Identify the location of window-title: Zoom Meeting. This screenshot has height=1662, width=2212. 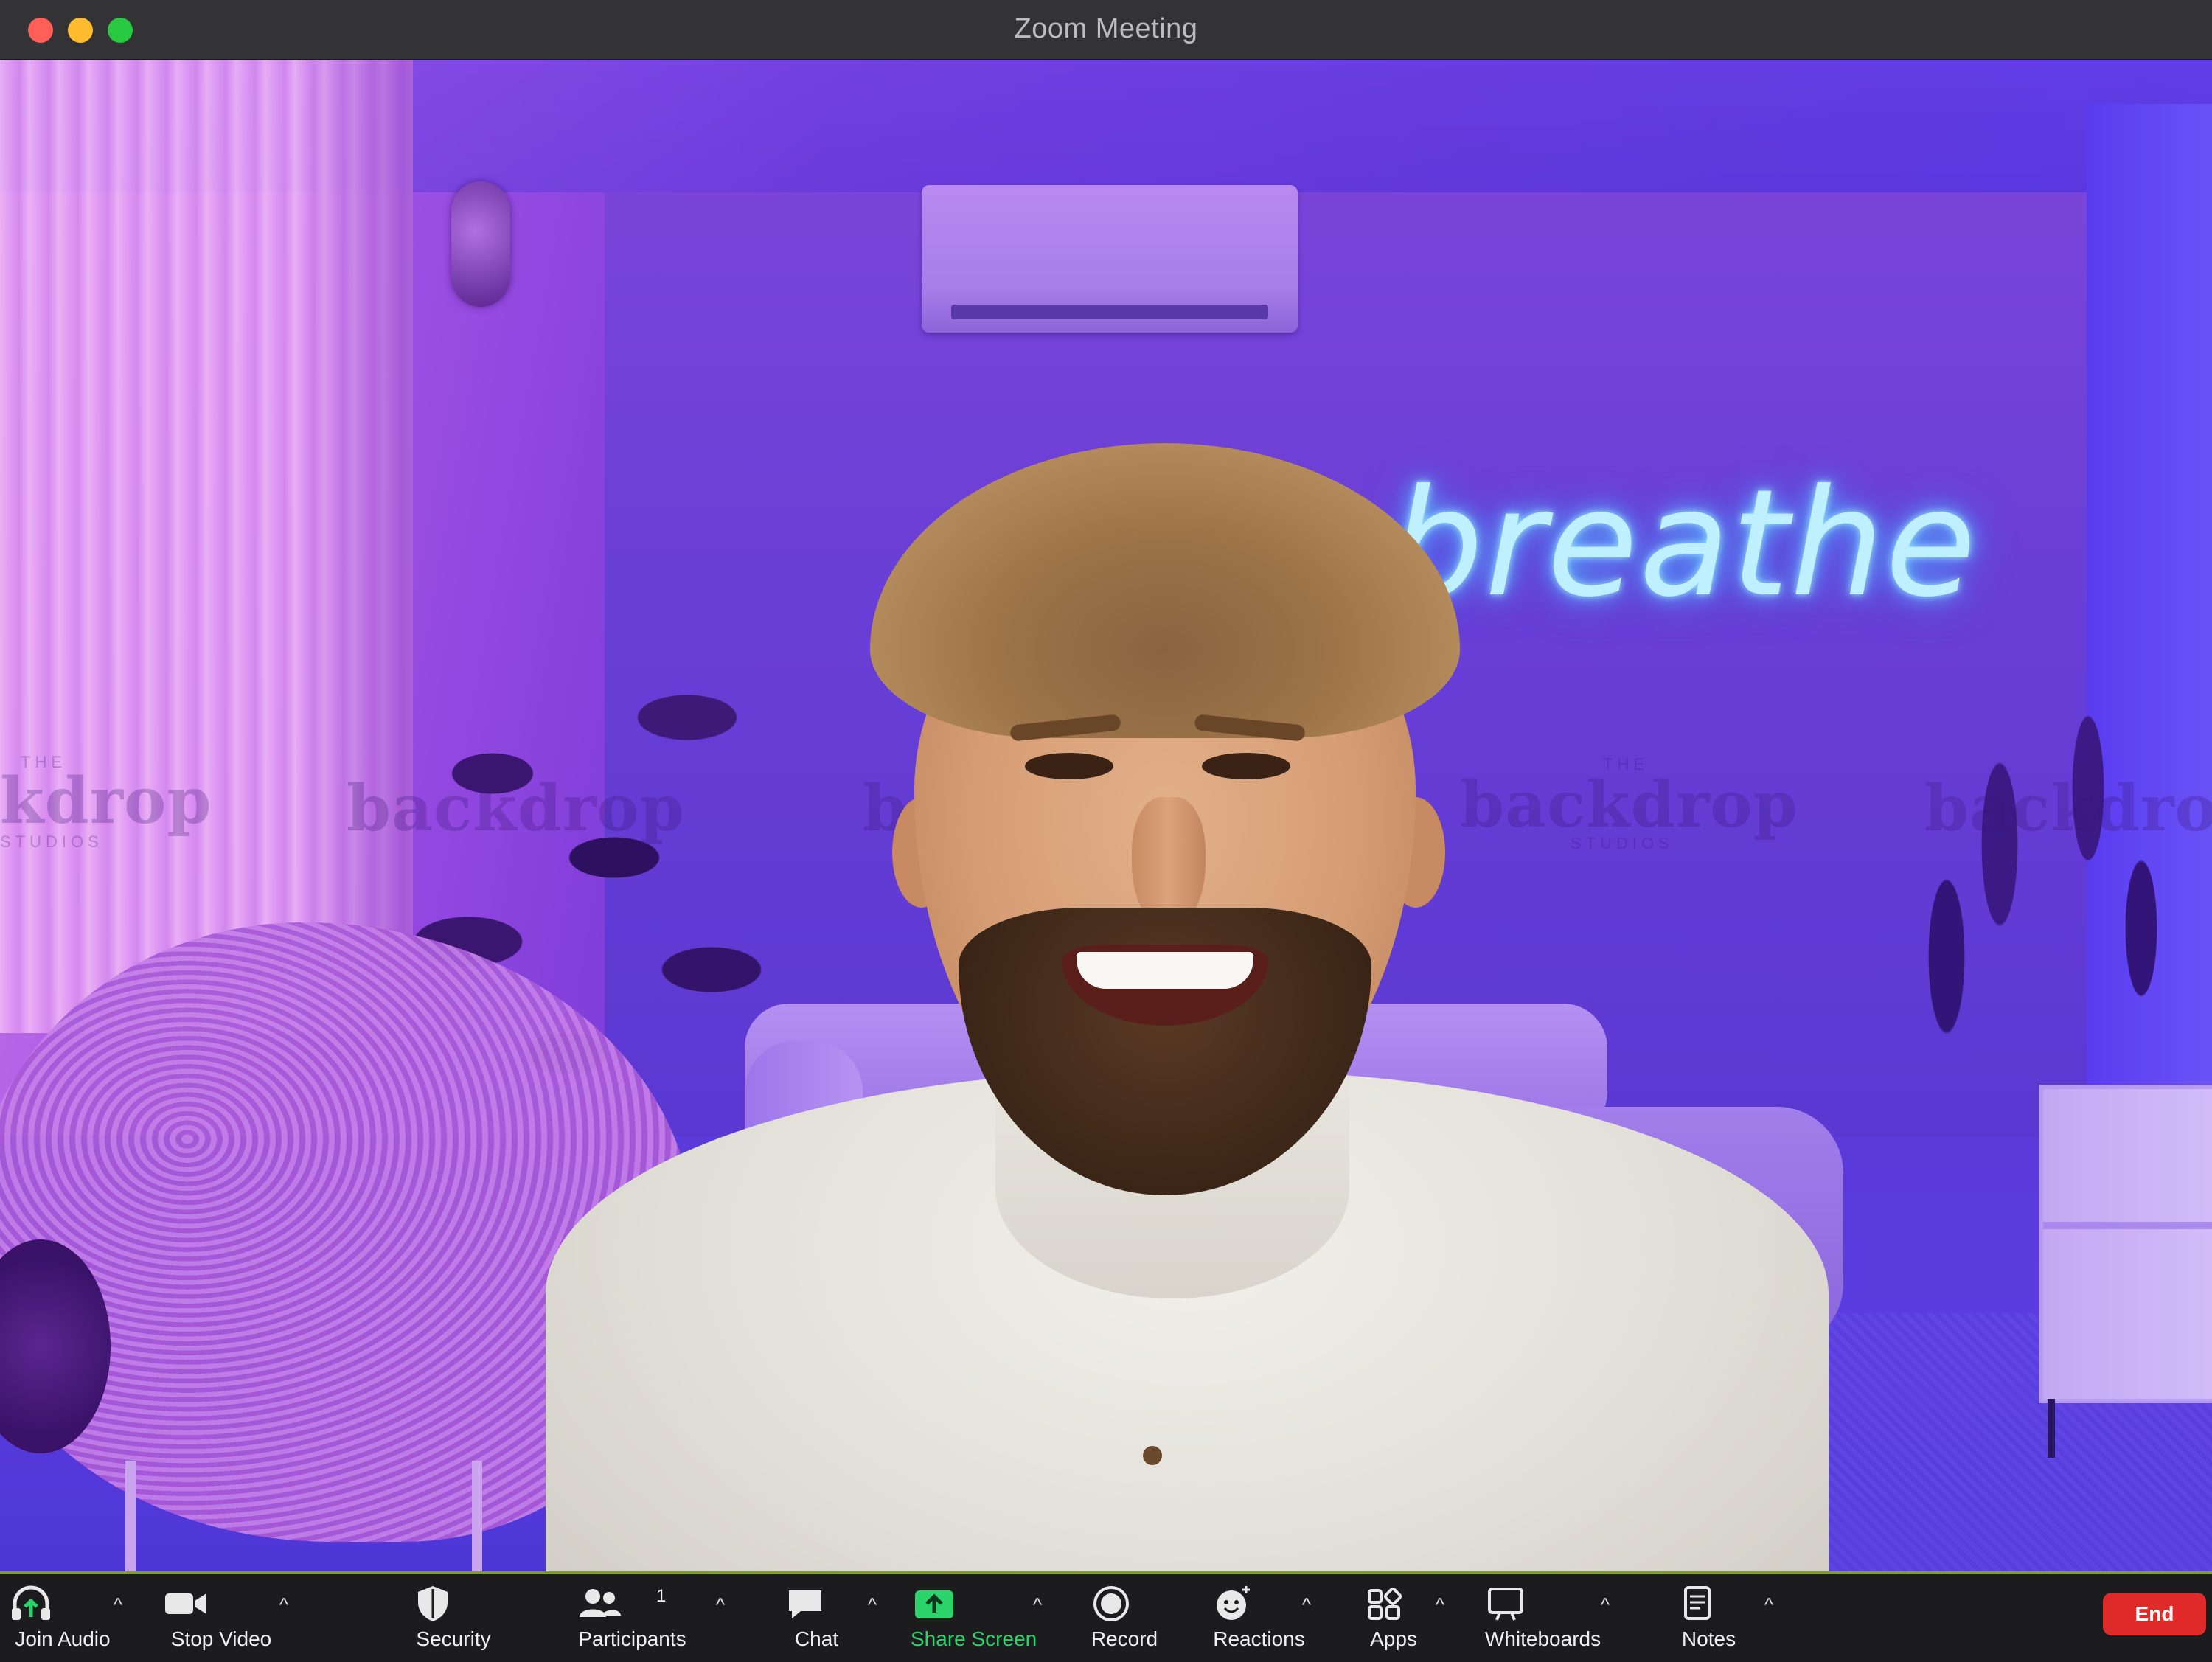
(1106, 28).